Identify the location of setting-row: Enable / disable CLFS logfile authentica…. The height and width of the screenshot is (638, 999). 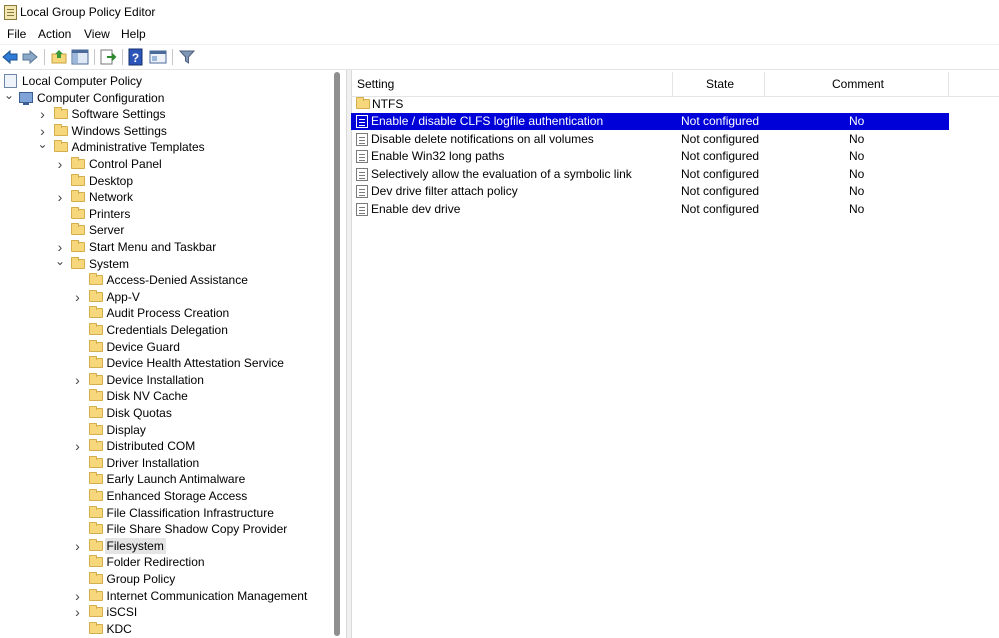
(650, 121).